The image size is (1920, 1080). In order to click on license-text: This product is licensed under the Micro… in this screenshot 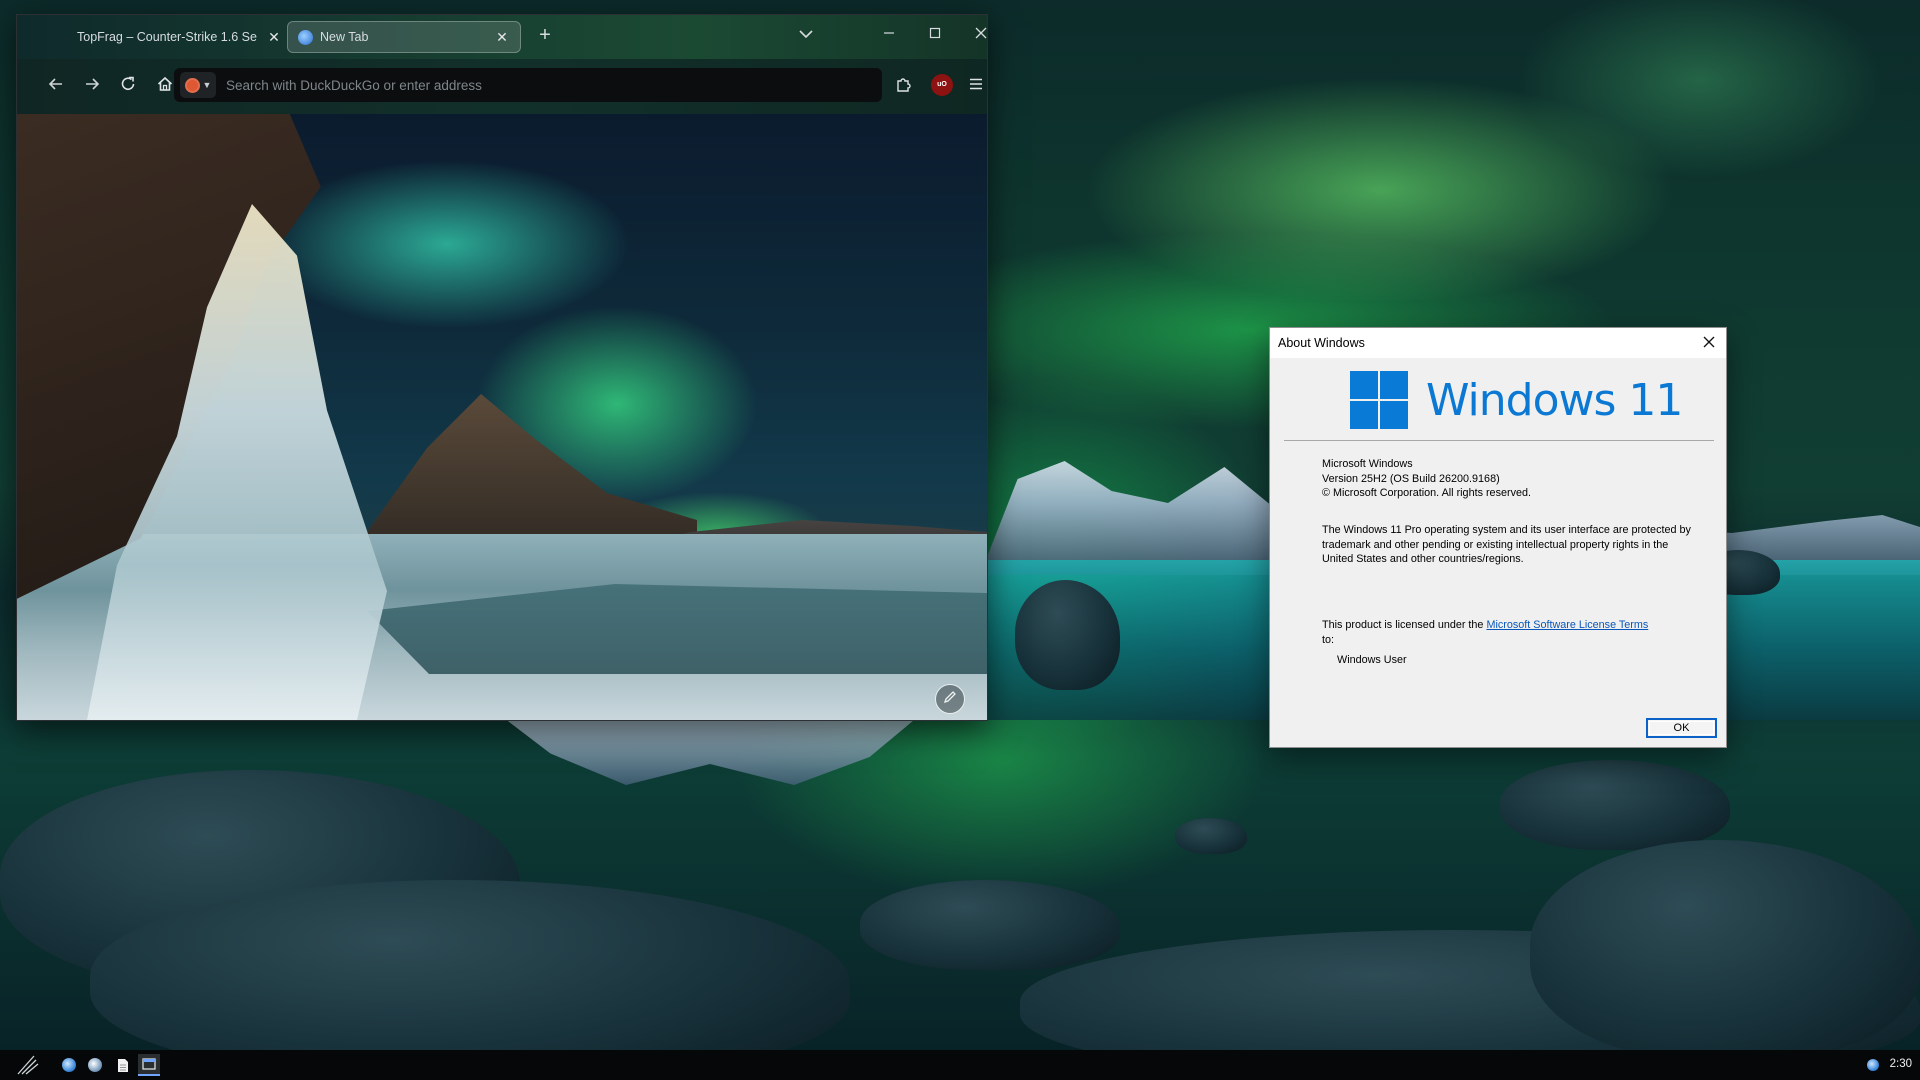, I will do `click(1487, 632)`.